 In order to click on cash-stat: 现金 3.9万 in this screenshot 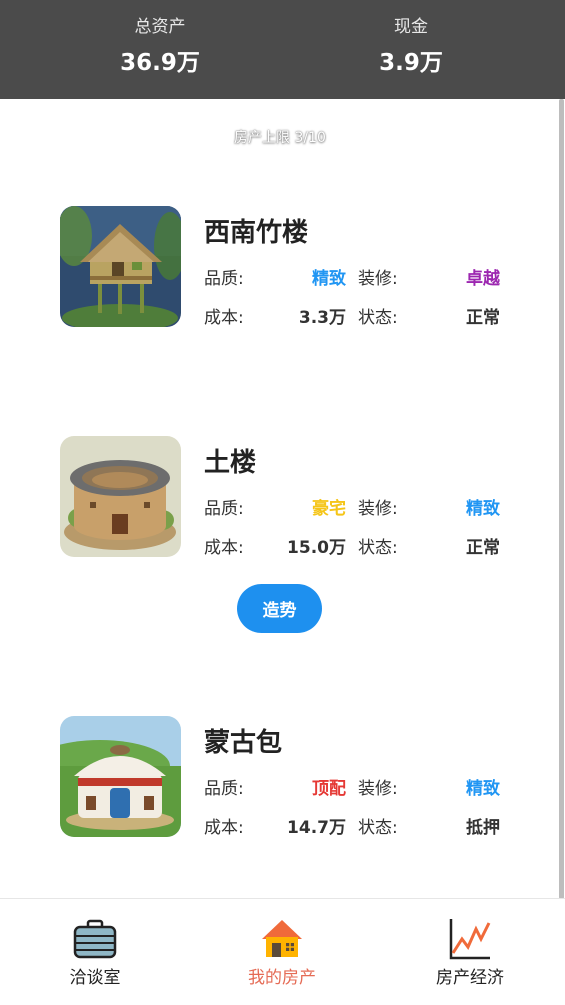, I will do `click(411, 47)`.